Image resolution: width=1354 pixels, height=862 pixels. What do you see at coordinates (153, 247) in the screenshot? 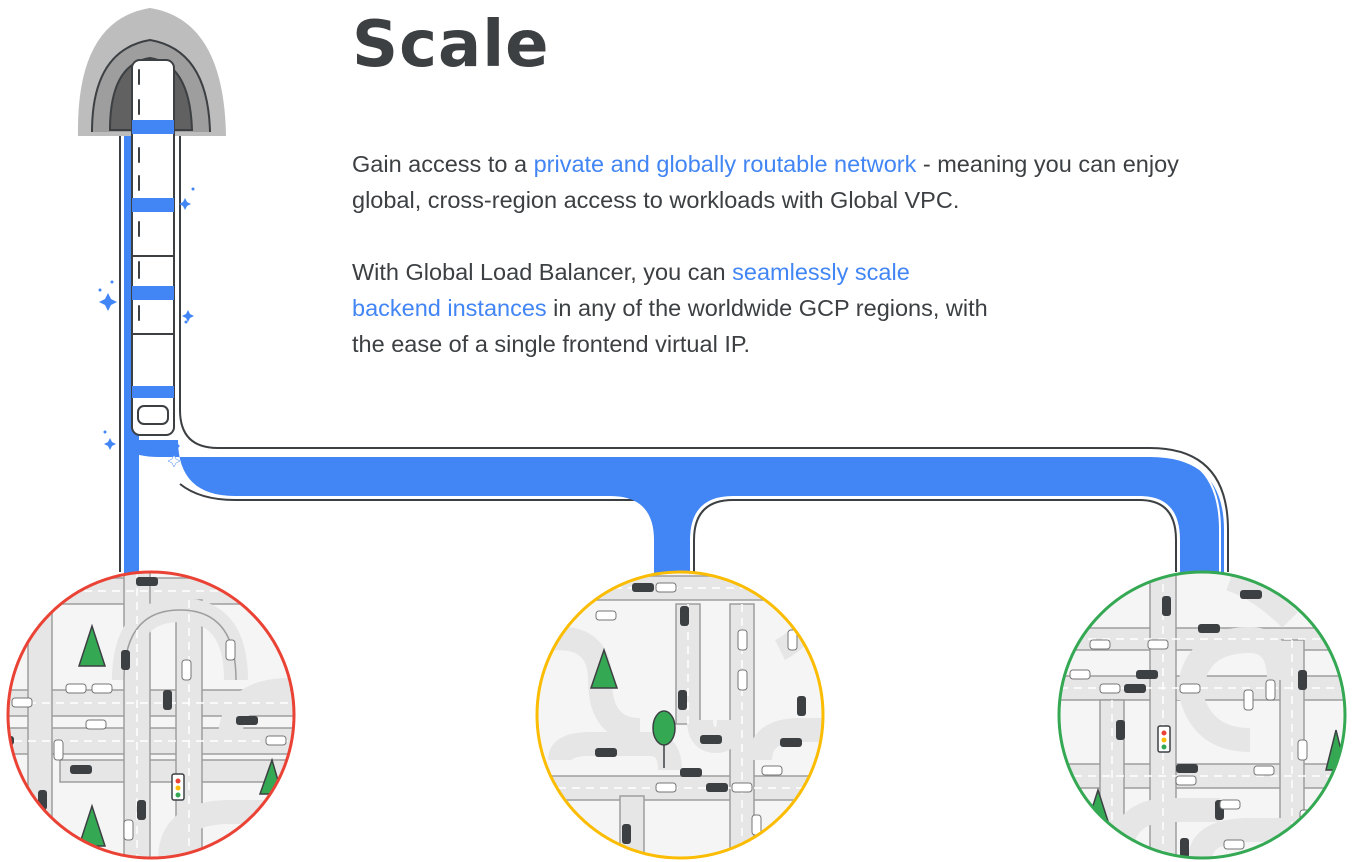
I see `train-icon` at bounding box center [153, 247].